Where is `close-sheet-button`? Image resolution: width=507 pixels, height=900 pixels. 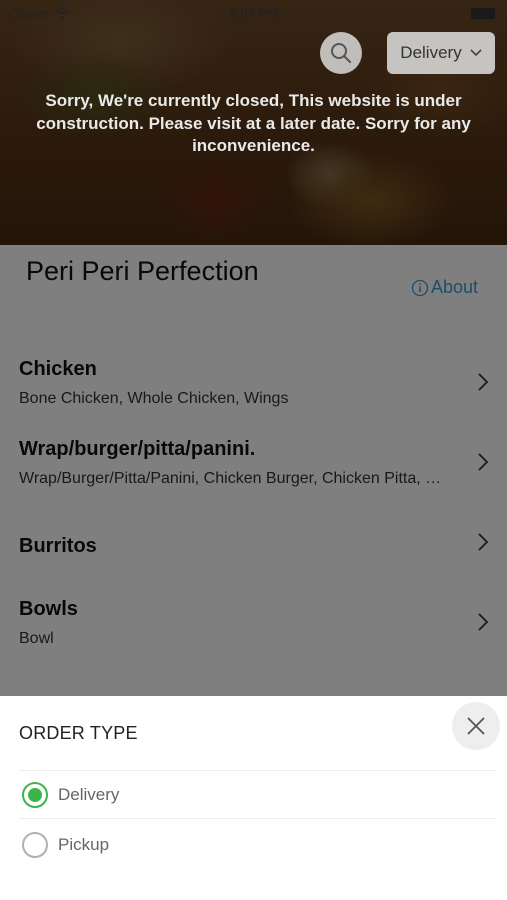
close-sheet-button is located at coordinates (476, 726).